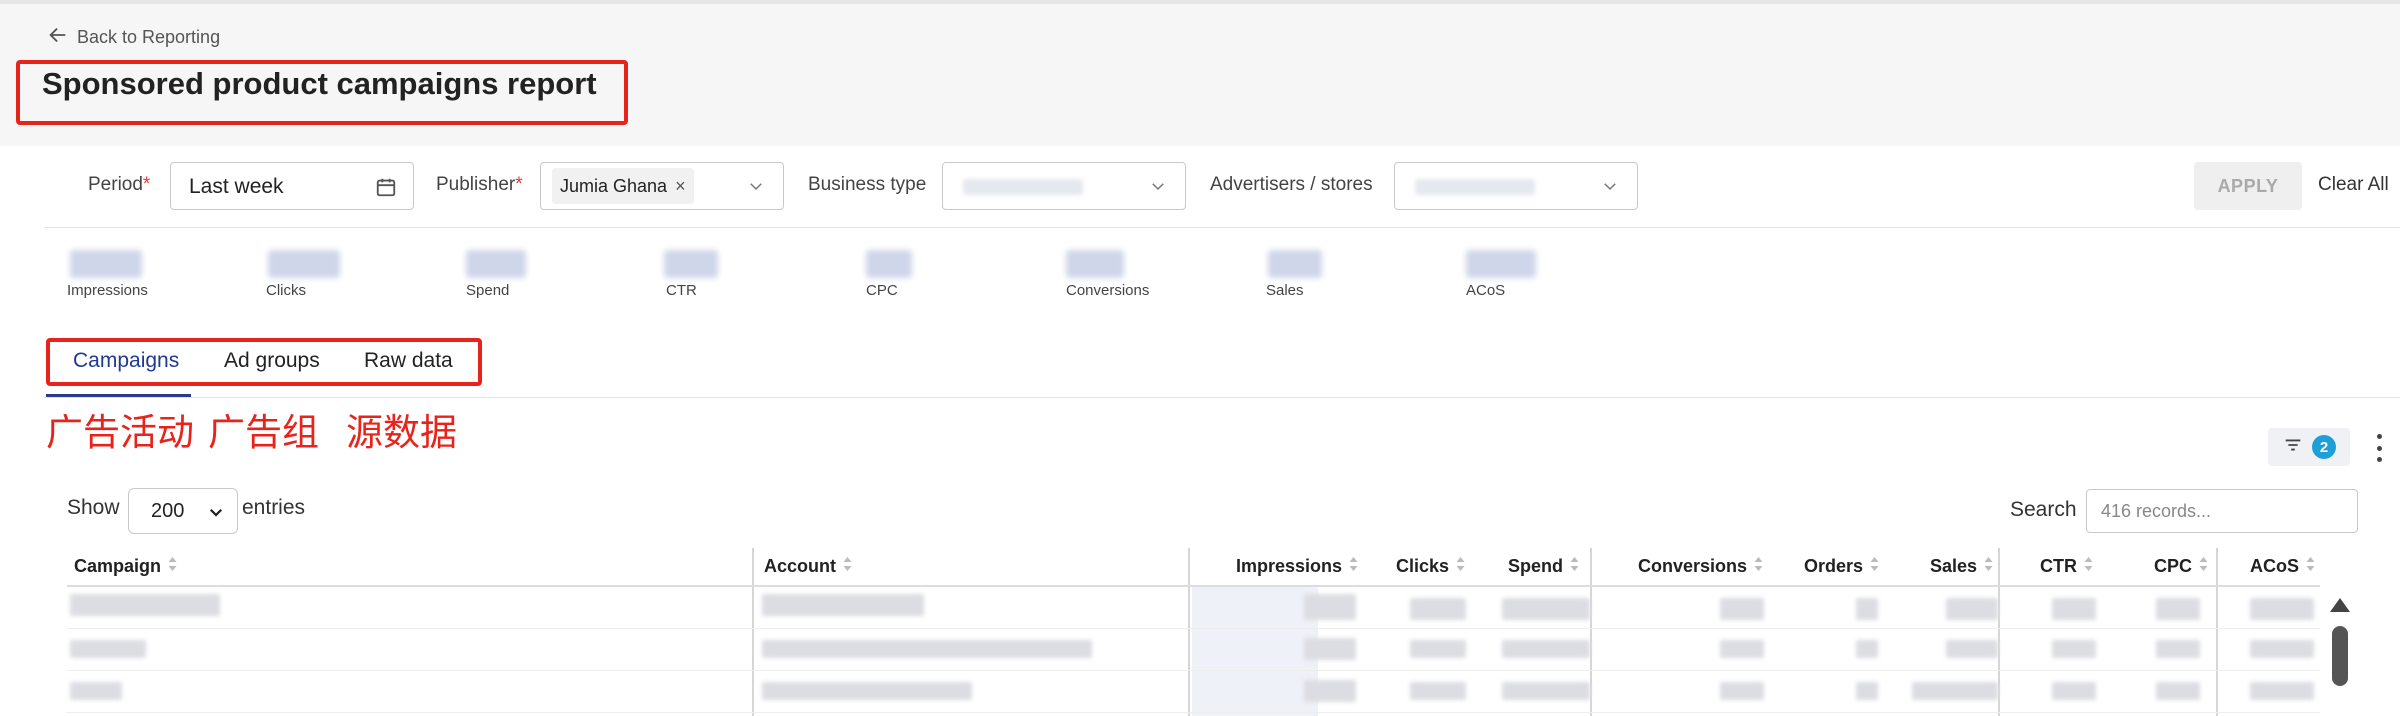  Describe the element at coordinates (1255, 651) in the screenshot. I see `impressions-column-shade` at that location.